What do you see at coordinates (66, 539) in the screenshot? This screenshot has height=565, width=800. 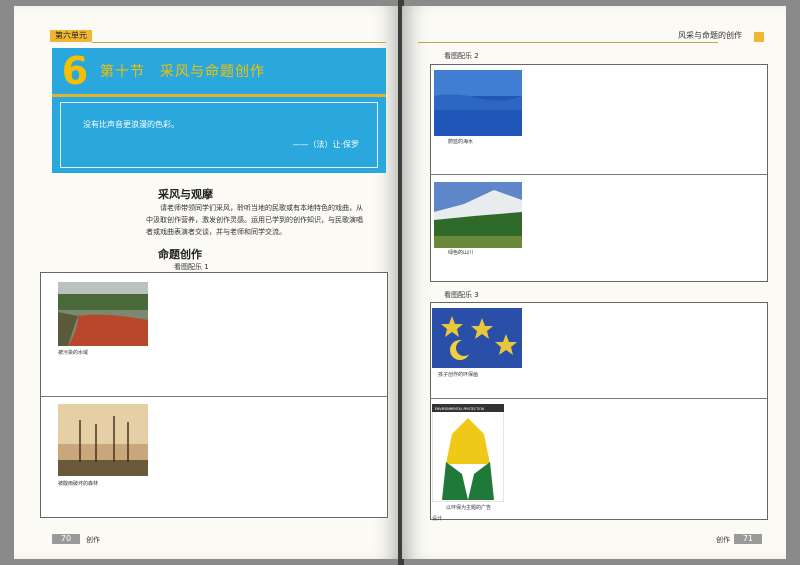 I see `page-number: 70` at bounding box center [66, 539].